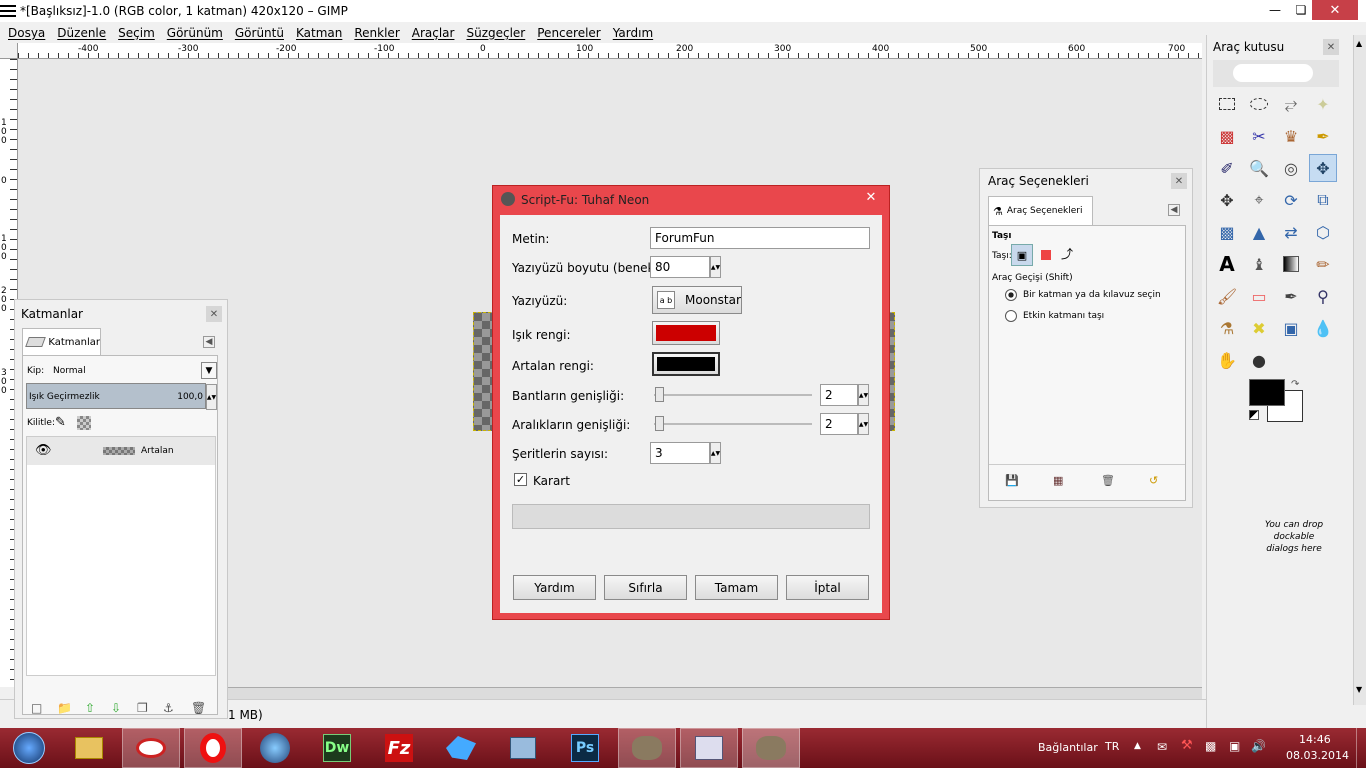 This screenshot has width=1366, height=768. I want to click on menu-goruntu: Görüntü, so click(259, 33).